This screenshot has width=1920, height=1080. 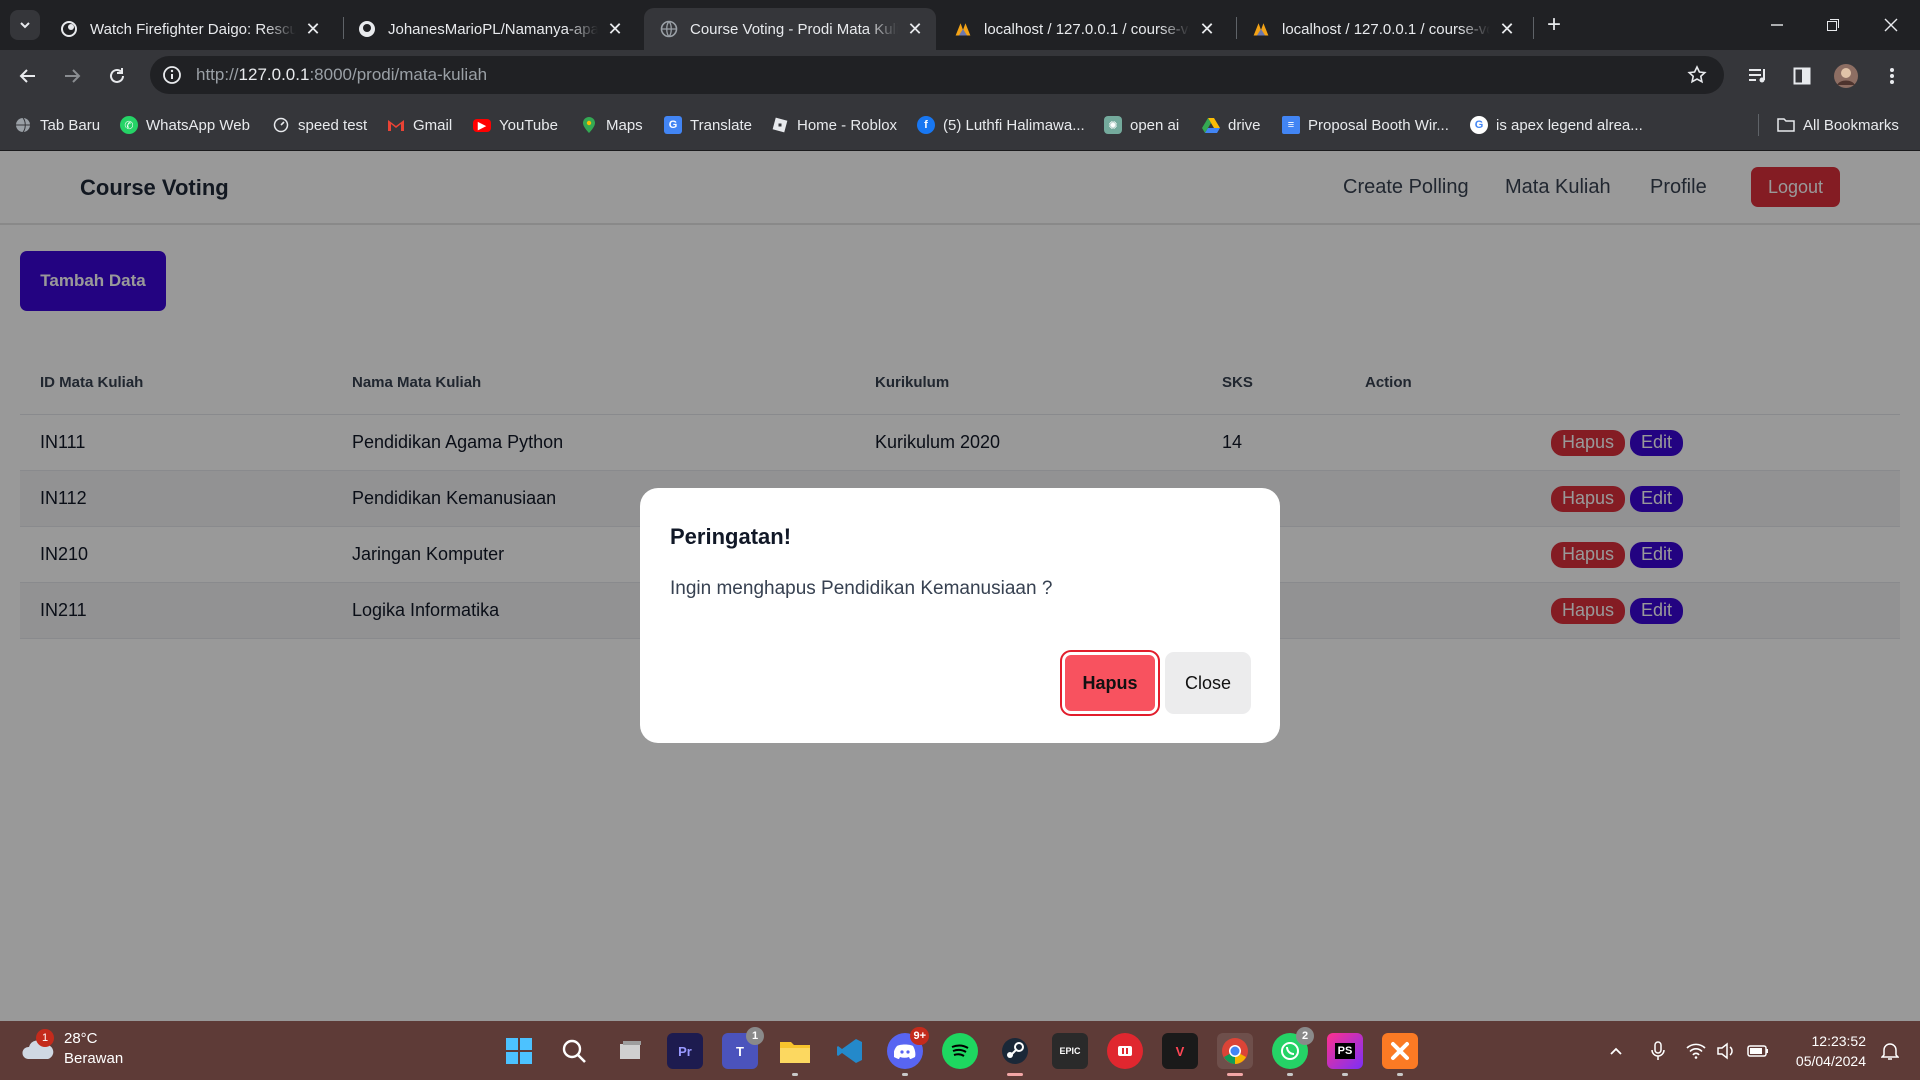 I want to click on bookmark-whatsapp: ✆ WhatsApp Web, so click(x=185, y=125).